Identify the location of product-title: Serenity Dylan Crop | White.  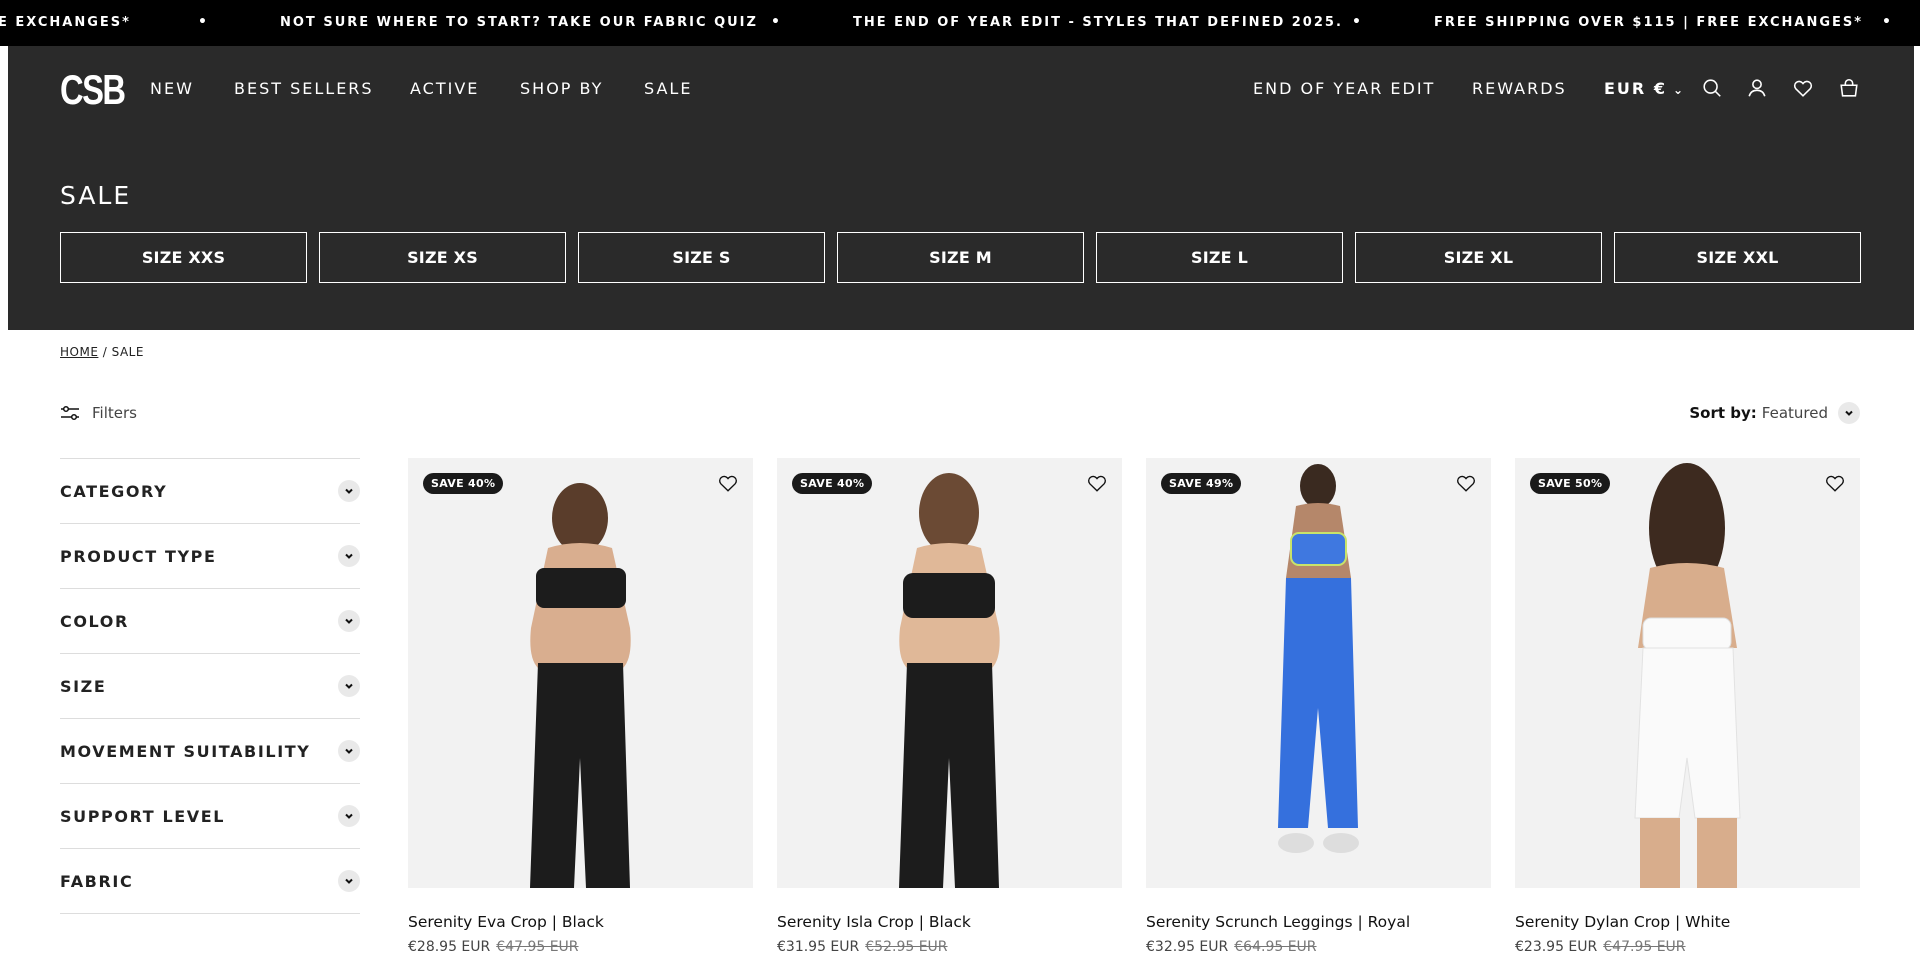
(1687, 922).